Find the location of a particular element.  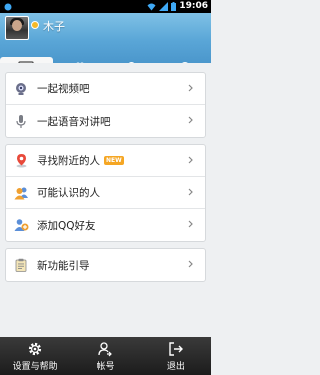

location-pin-icon is located at coordinates (21, 161).